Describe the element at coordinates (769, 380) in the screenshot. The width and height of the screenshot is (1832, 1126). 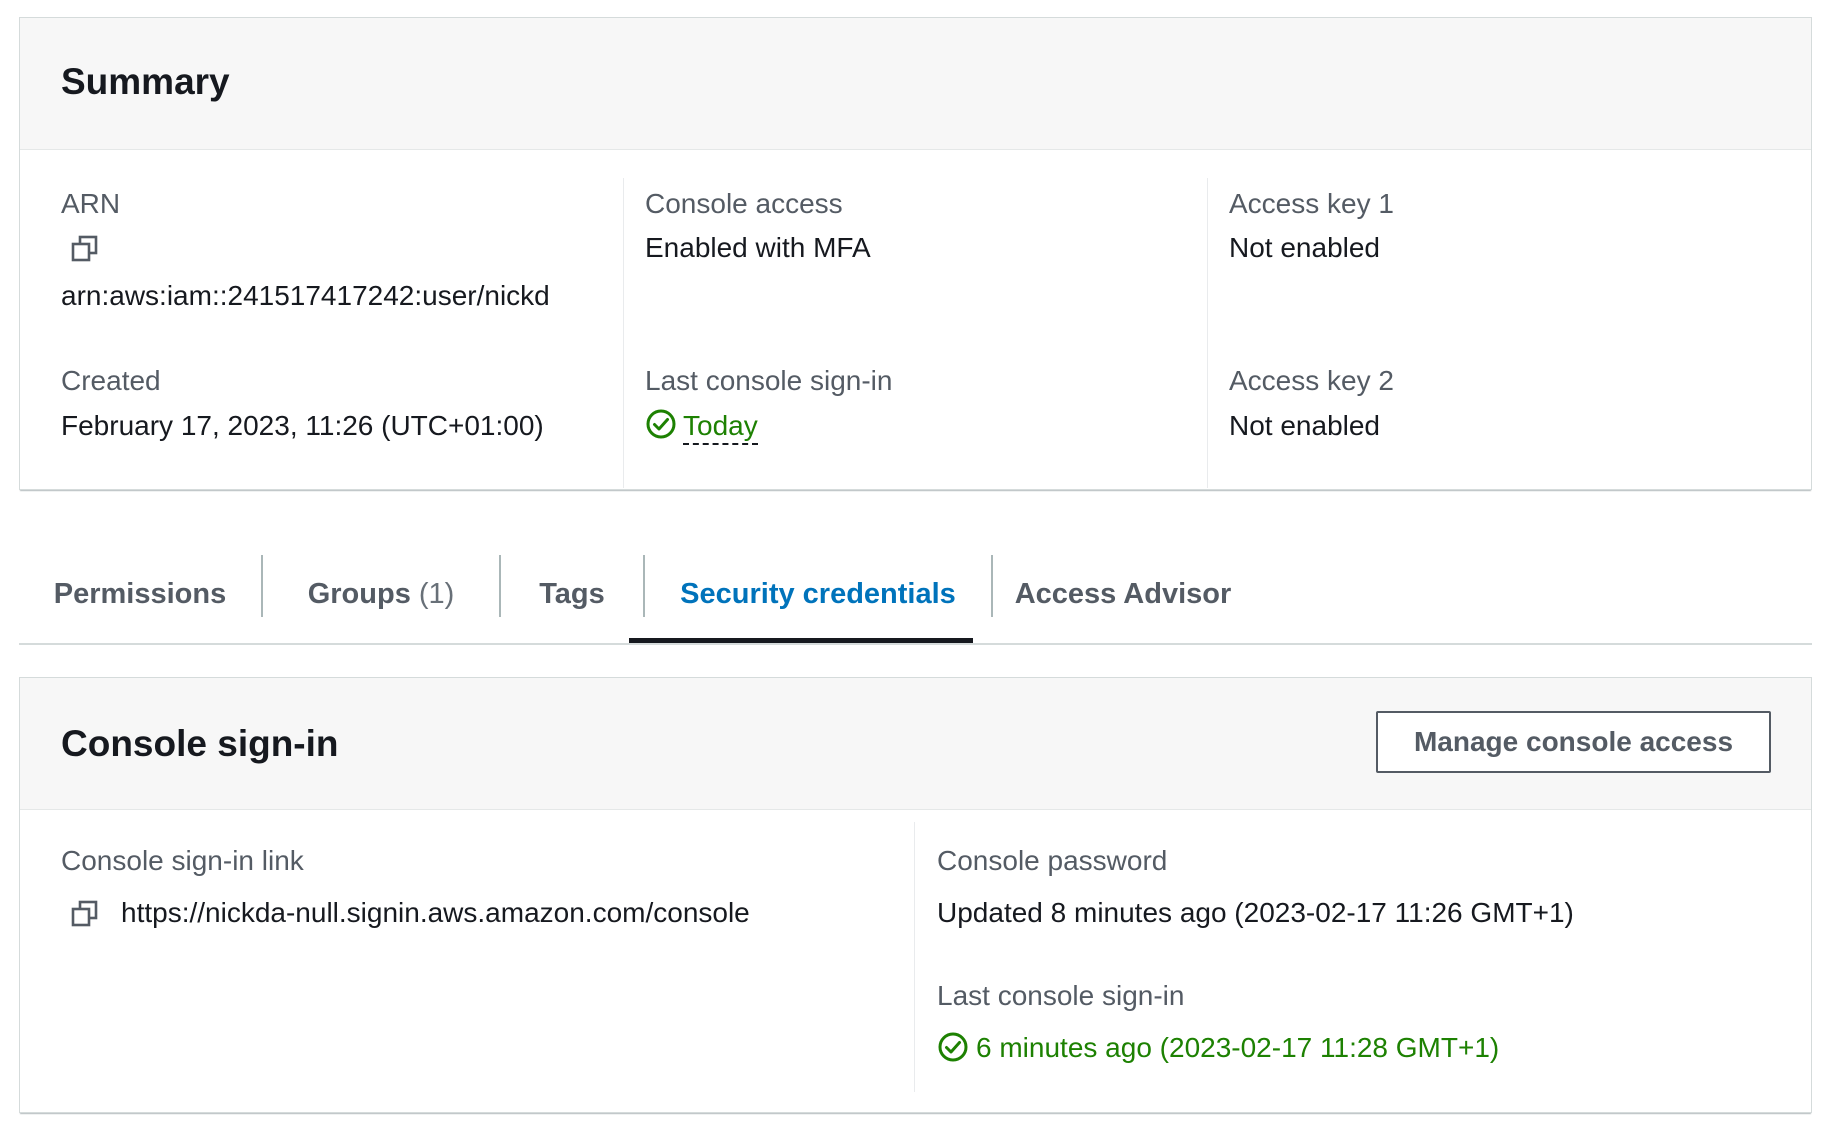
I see `last-signin-label: Last console sign-in` at that location.